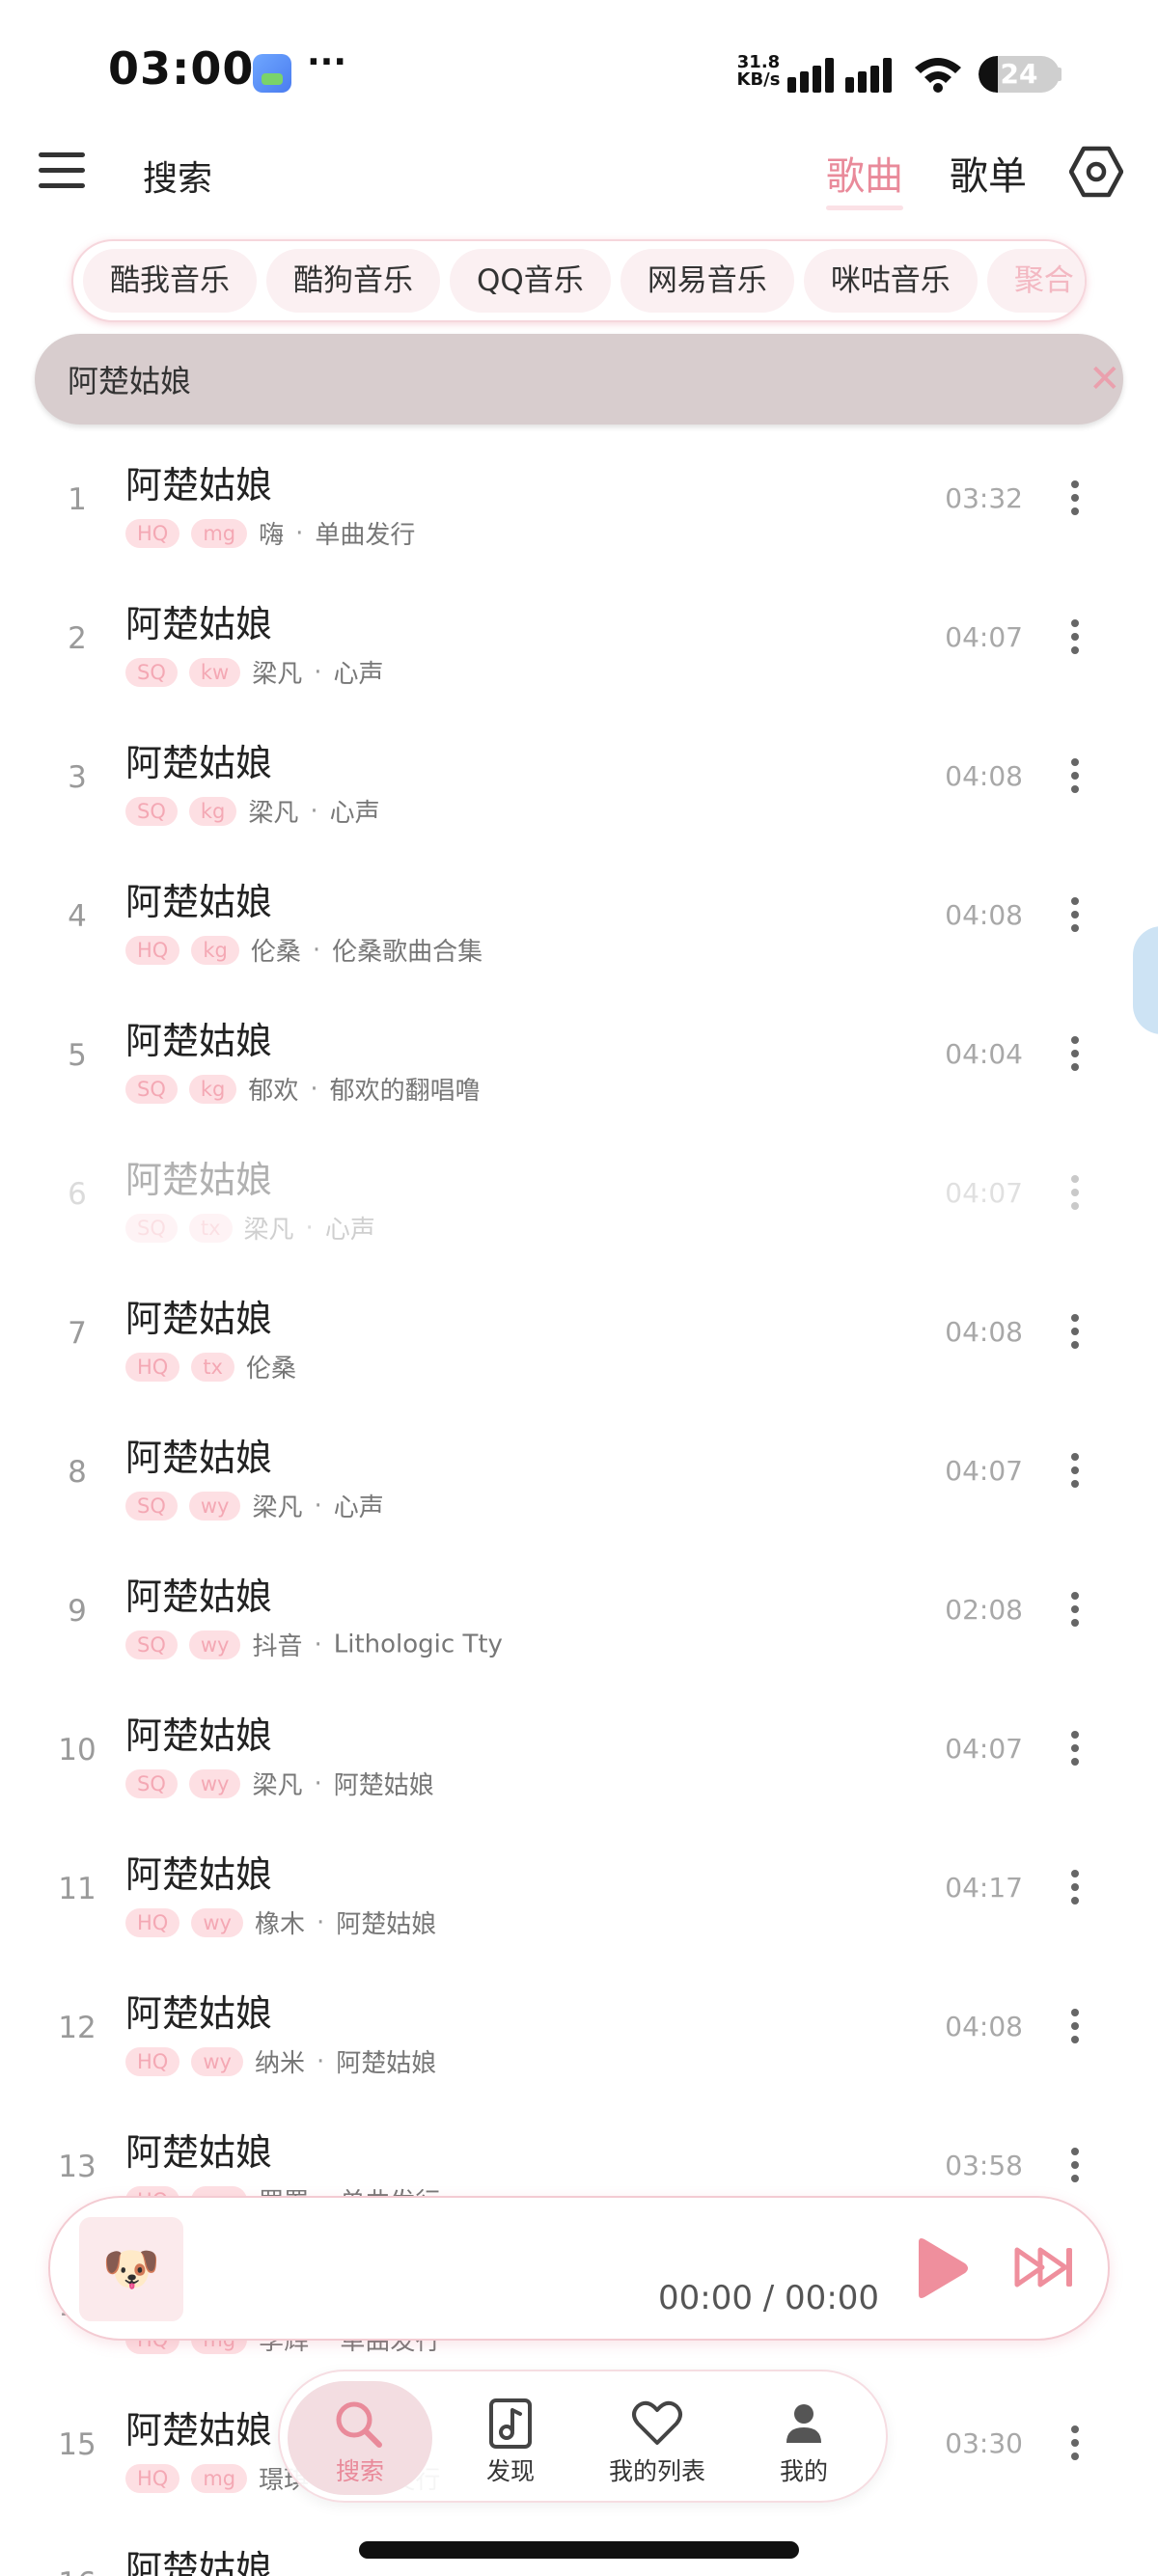 This screenshot has width=1158, height=2576. I want to click on home-indicator, so click(579, 2550).